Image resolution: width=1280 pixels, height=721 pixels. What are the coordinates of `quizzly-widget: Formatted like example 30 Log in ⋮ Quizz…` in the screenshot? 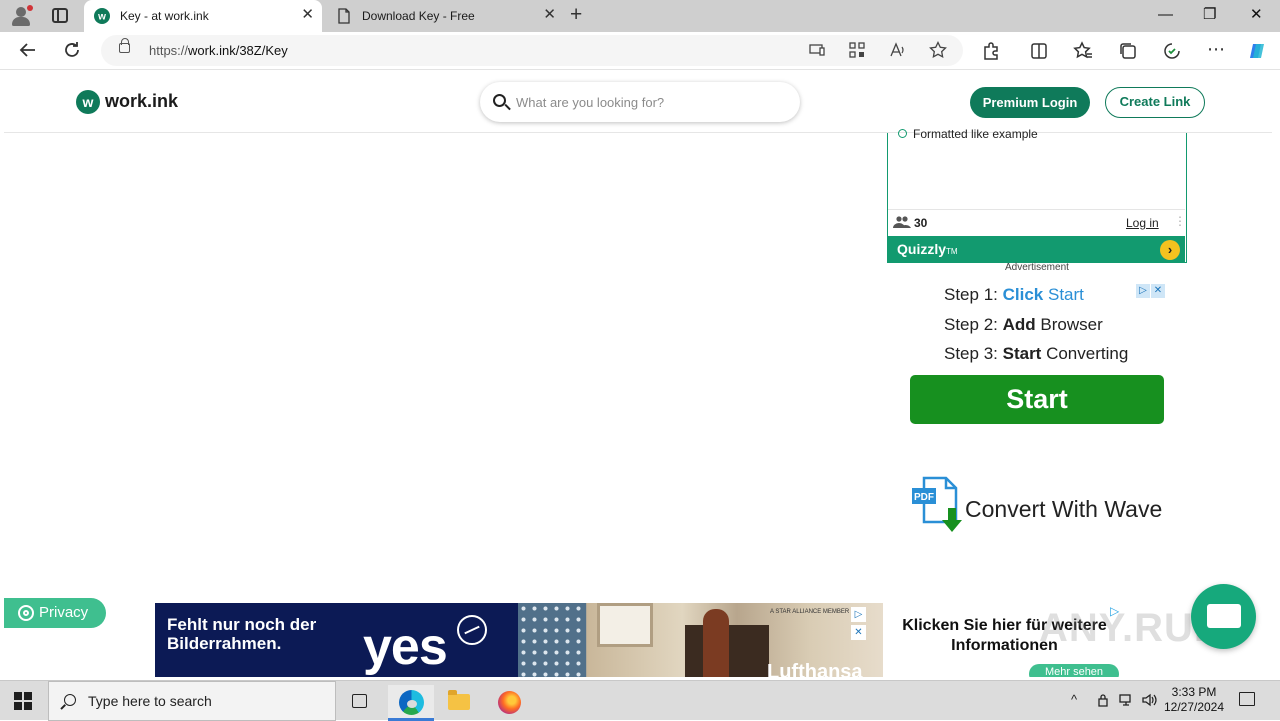 It's located at (1037, 195).